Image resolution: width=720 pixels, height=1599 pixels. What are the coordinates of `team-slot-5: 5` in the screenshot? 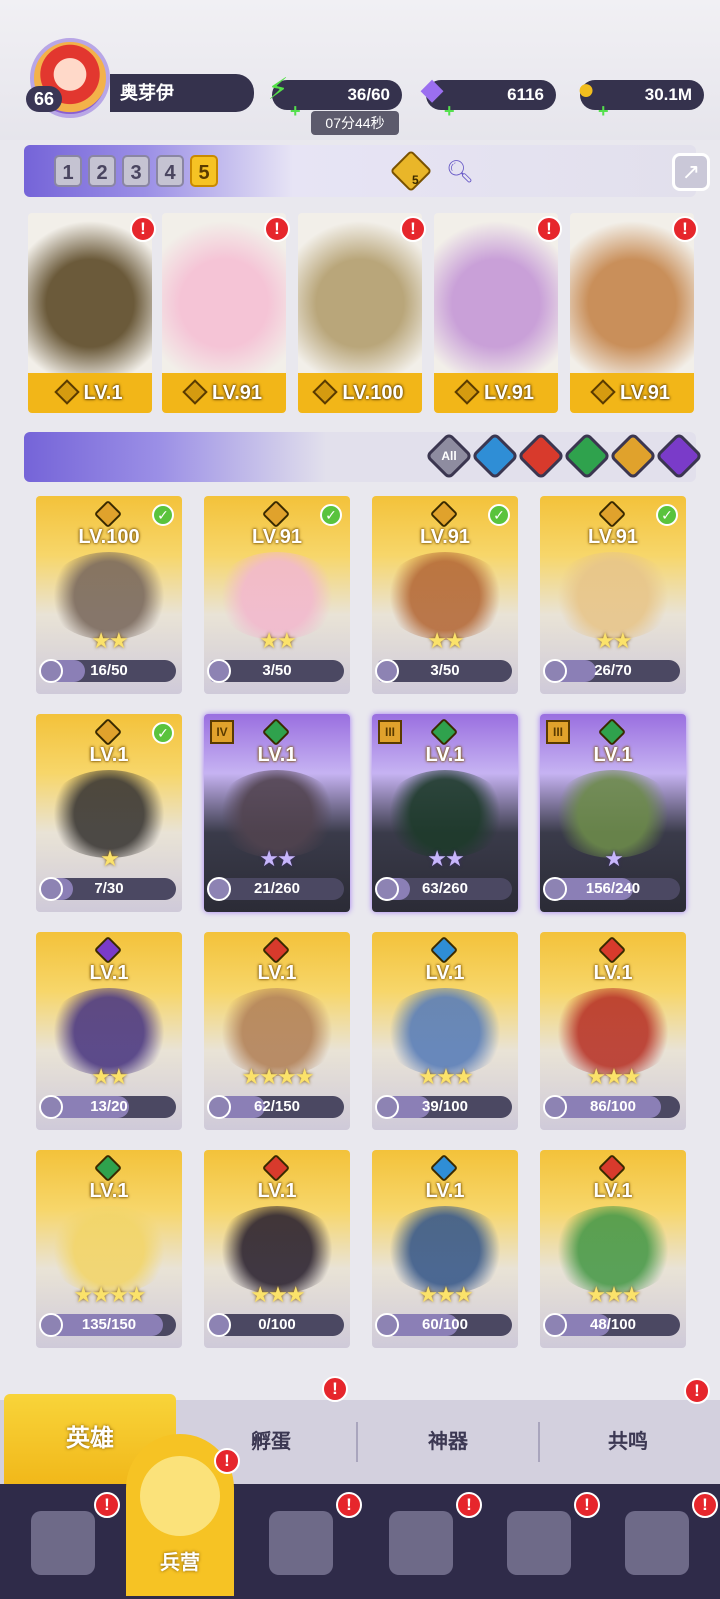 It's located at (204, 171).